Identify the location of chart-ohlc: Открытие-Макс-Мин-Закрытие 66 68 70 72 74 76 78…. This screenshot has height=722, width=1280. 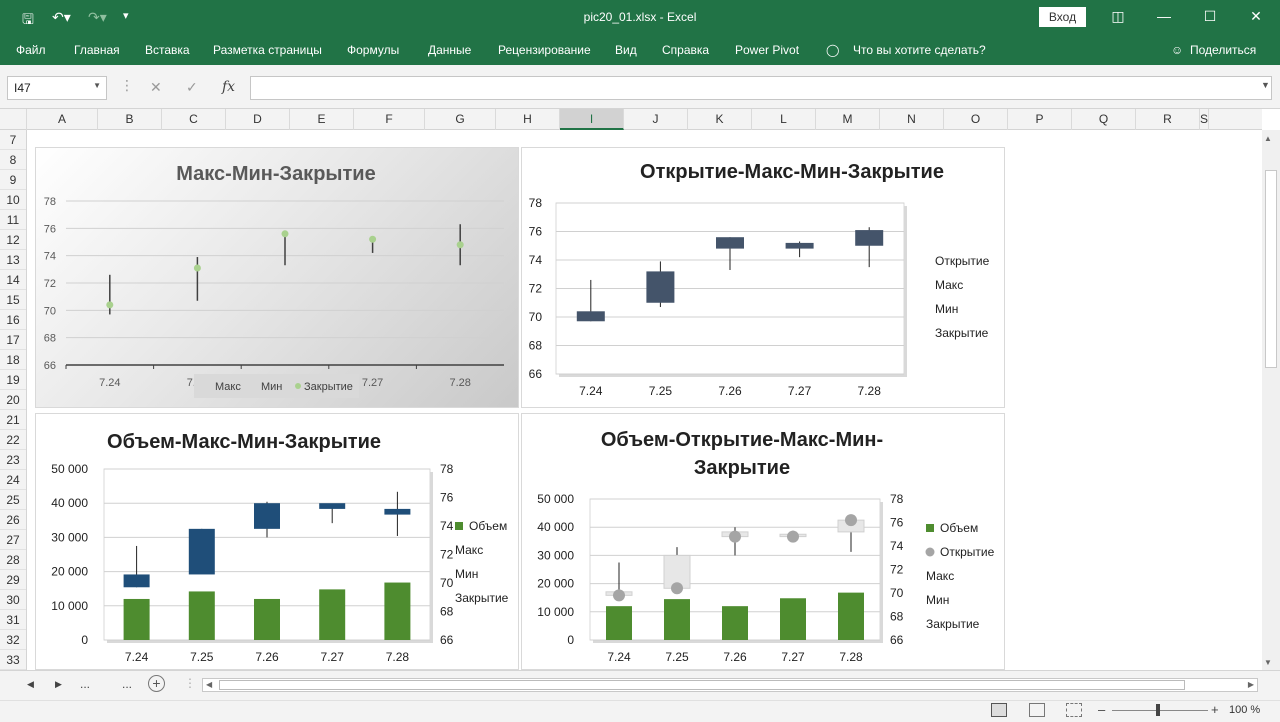
(763, 277).